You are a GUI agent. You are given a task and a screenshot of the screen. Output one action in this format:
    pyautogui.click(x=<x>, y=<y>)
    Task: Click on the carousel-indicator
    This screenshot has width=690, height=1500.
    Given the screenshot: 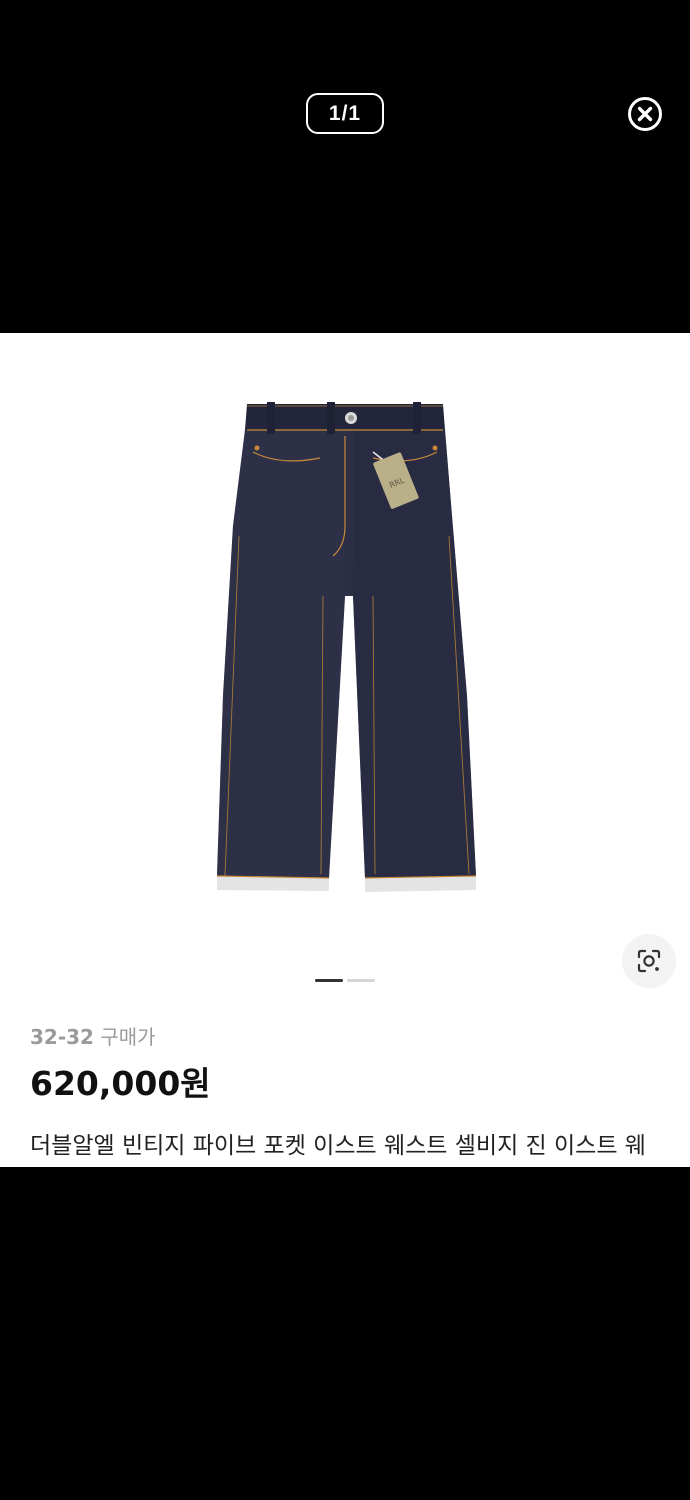 What is the action you would take?
    pyautogui.click(x=345, y=980)
    